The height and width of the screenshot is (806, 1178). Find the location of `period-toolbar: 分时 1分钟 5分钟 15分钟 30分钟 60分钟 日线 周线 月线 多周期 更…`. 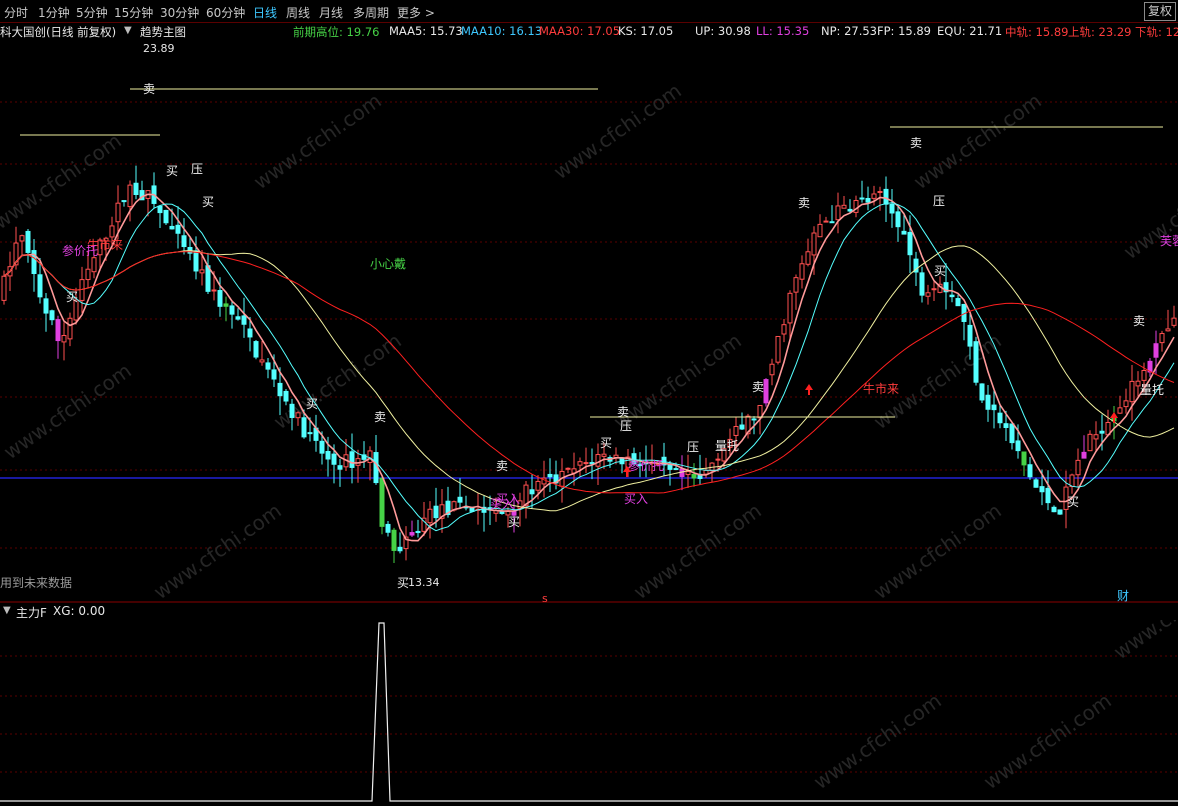

period-toolbar: 分时 1分钟 5分钟 15分钟 30分钟 60分钟 日线 周线 月线 多周期 更… is located at coordinates (589, 11).